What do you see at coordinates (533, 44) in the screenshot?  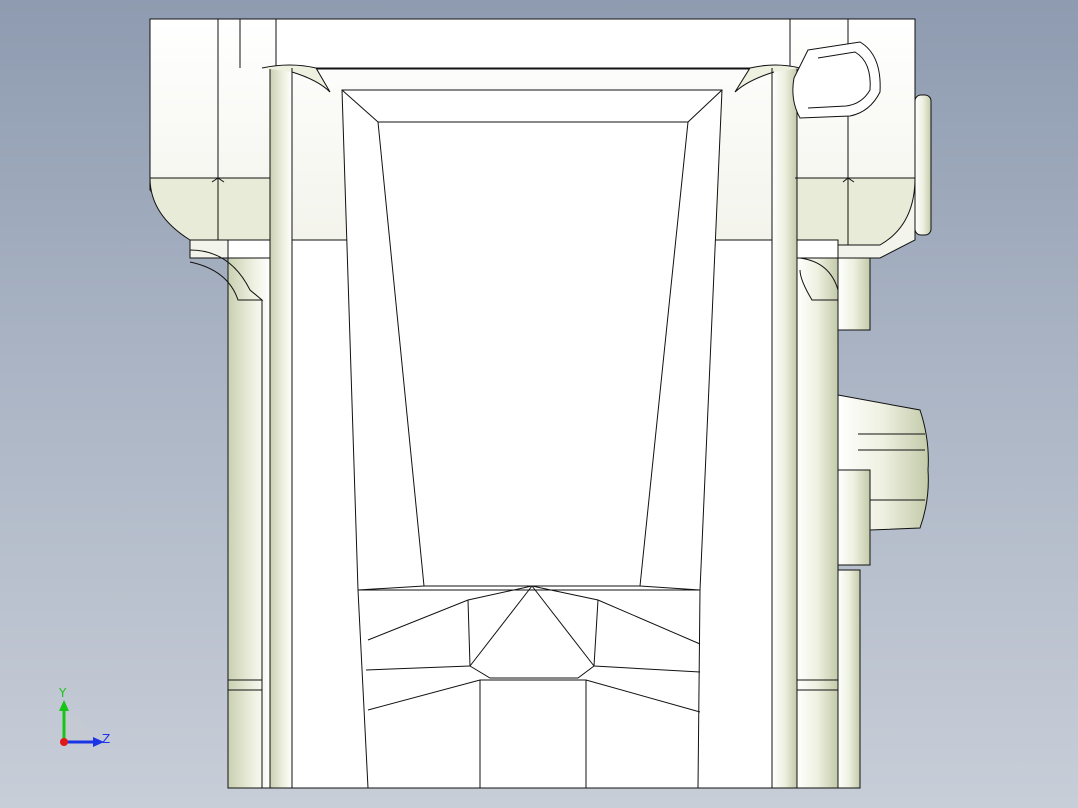 I see `top-bore-band` at bounding box center [533, 44].